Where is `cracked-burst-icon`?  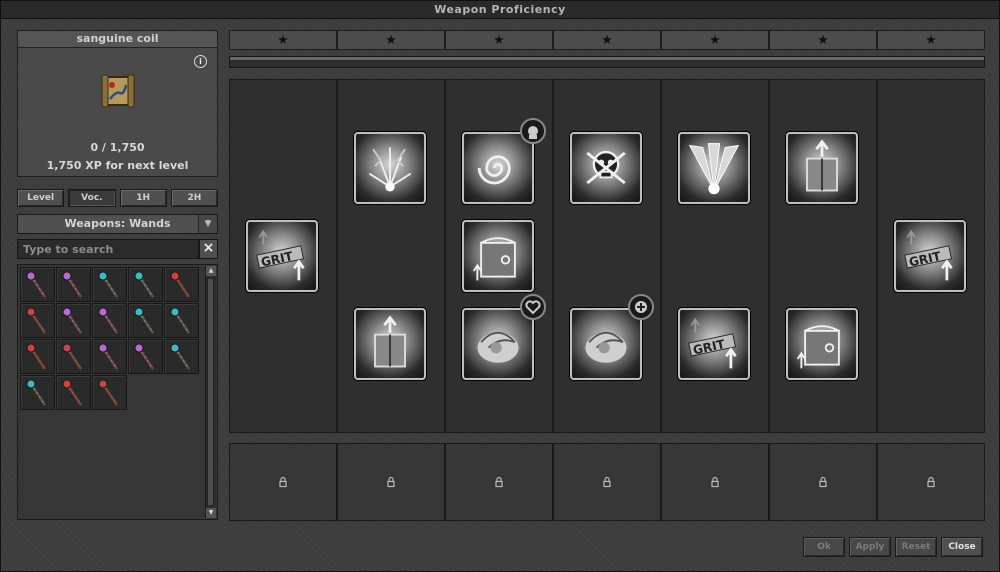
cracked-burst-icon is located at coordinates (390, 169).